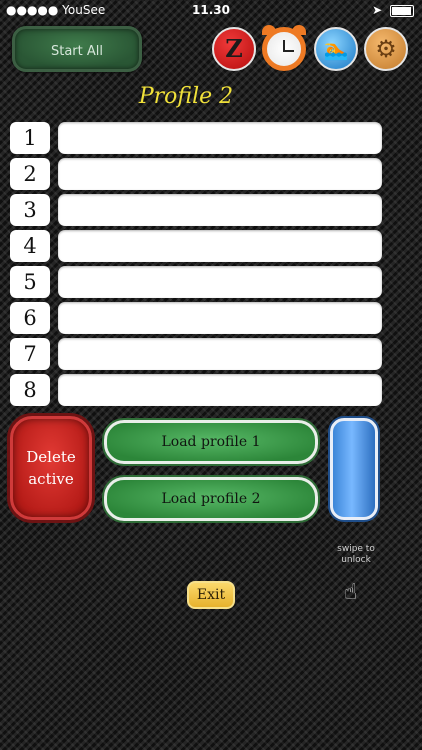 The width and height of the screenshot is (422, 750). What do you see at coordinates (377, 10) in the screenshot?
I see `location-arrow-icon: ➤` at bounding box center [377, 10].